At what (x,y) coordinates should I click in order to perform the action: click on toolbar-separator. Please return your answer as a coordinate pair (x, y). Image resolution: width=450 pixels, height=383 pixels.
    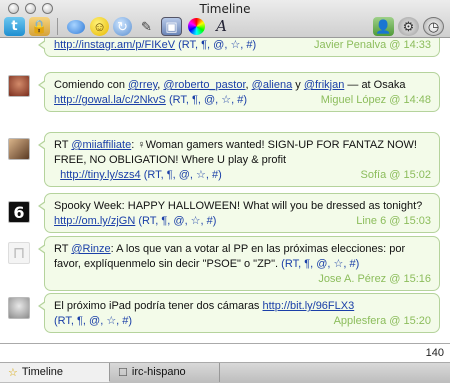
    Looking at the image, I should click on (57, 26).